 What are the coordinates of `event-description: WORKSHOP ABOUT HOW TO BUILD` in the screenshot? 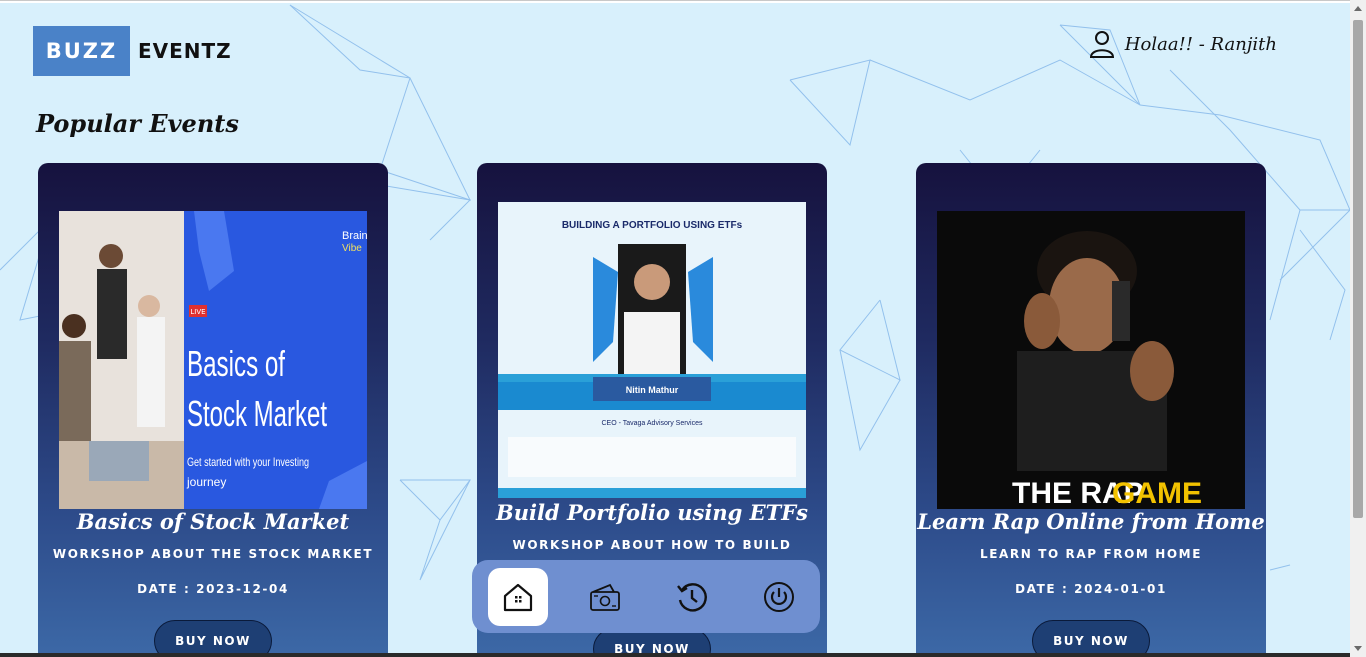 It's located at (652, 545).